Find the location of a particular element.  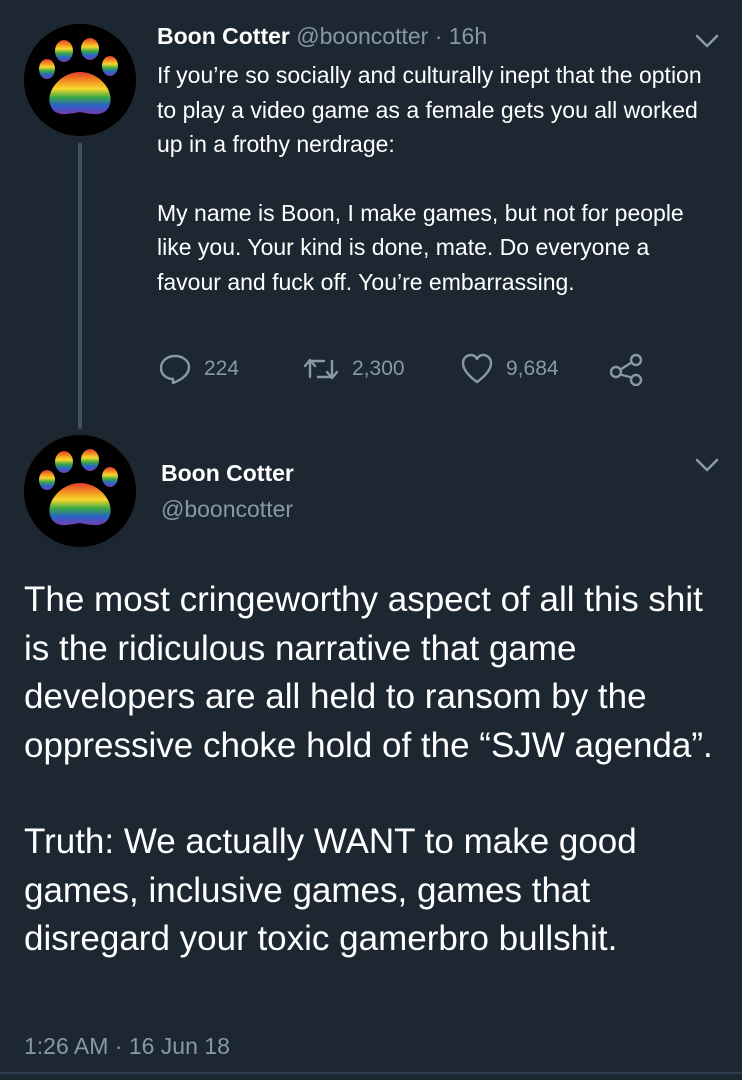

like-button: 9,684 is located at coordinates (509, 369).